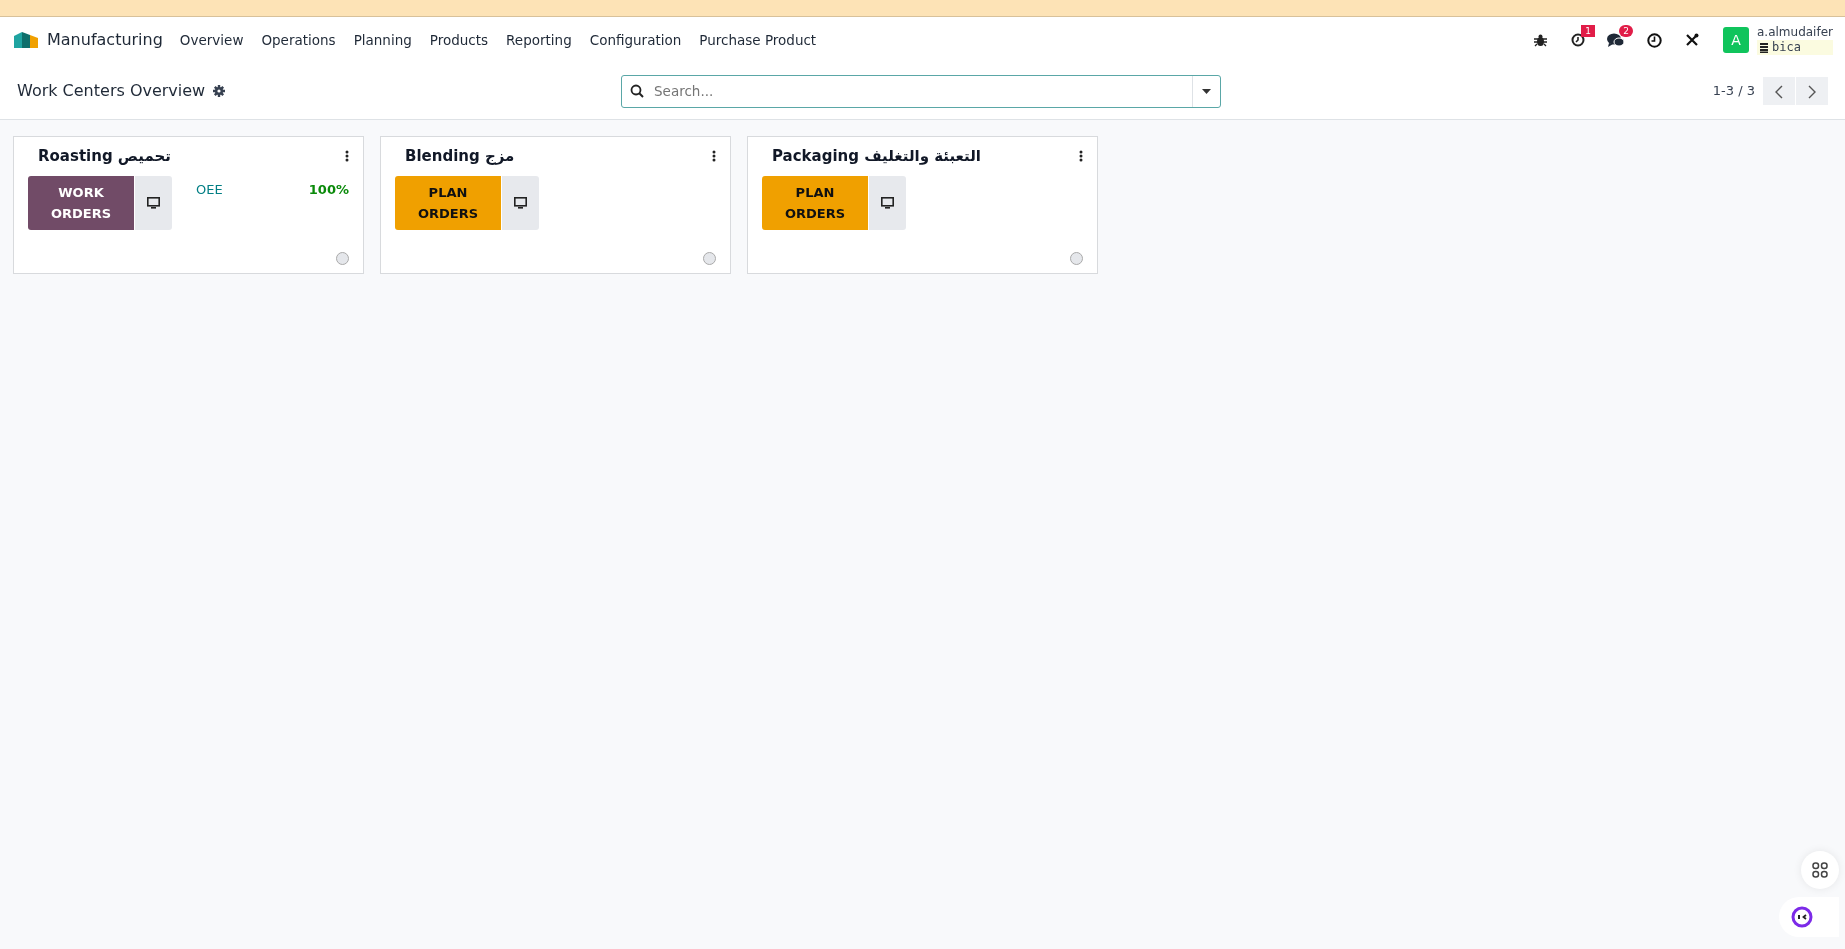 The image size is (1845, 949). Describe the element at coordinates (211, 40) in the screenshot. I see `menu-item: Overview` at that location.